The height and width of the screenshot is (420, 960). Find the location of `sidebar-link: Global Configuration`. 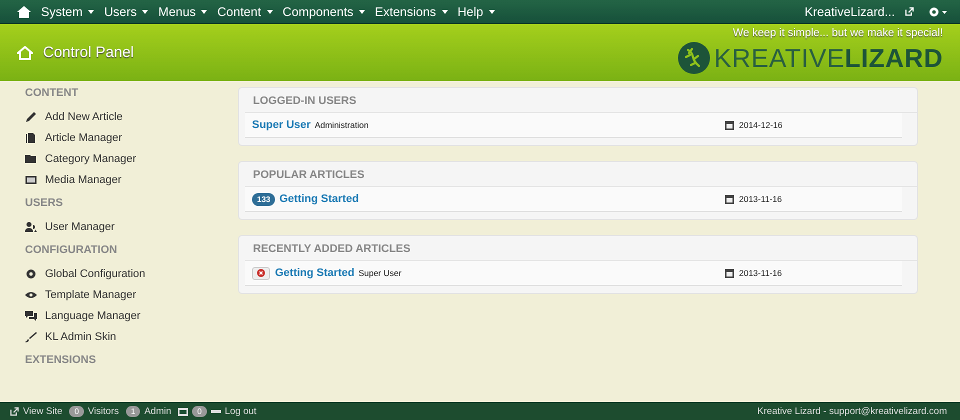

sidebar-link: Global Configuration is located at coordinates (131, 273).